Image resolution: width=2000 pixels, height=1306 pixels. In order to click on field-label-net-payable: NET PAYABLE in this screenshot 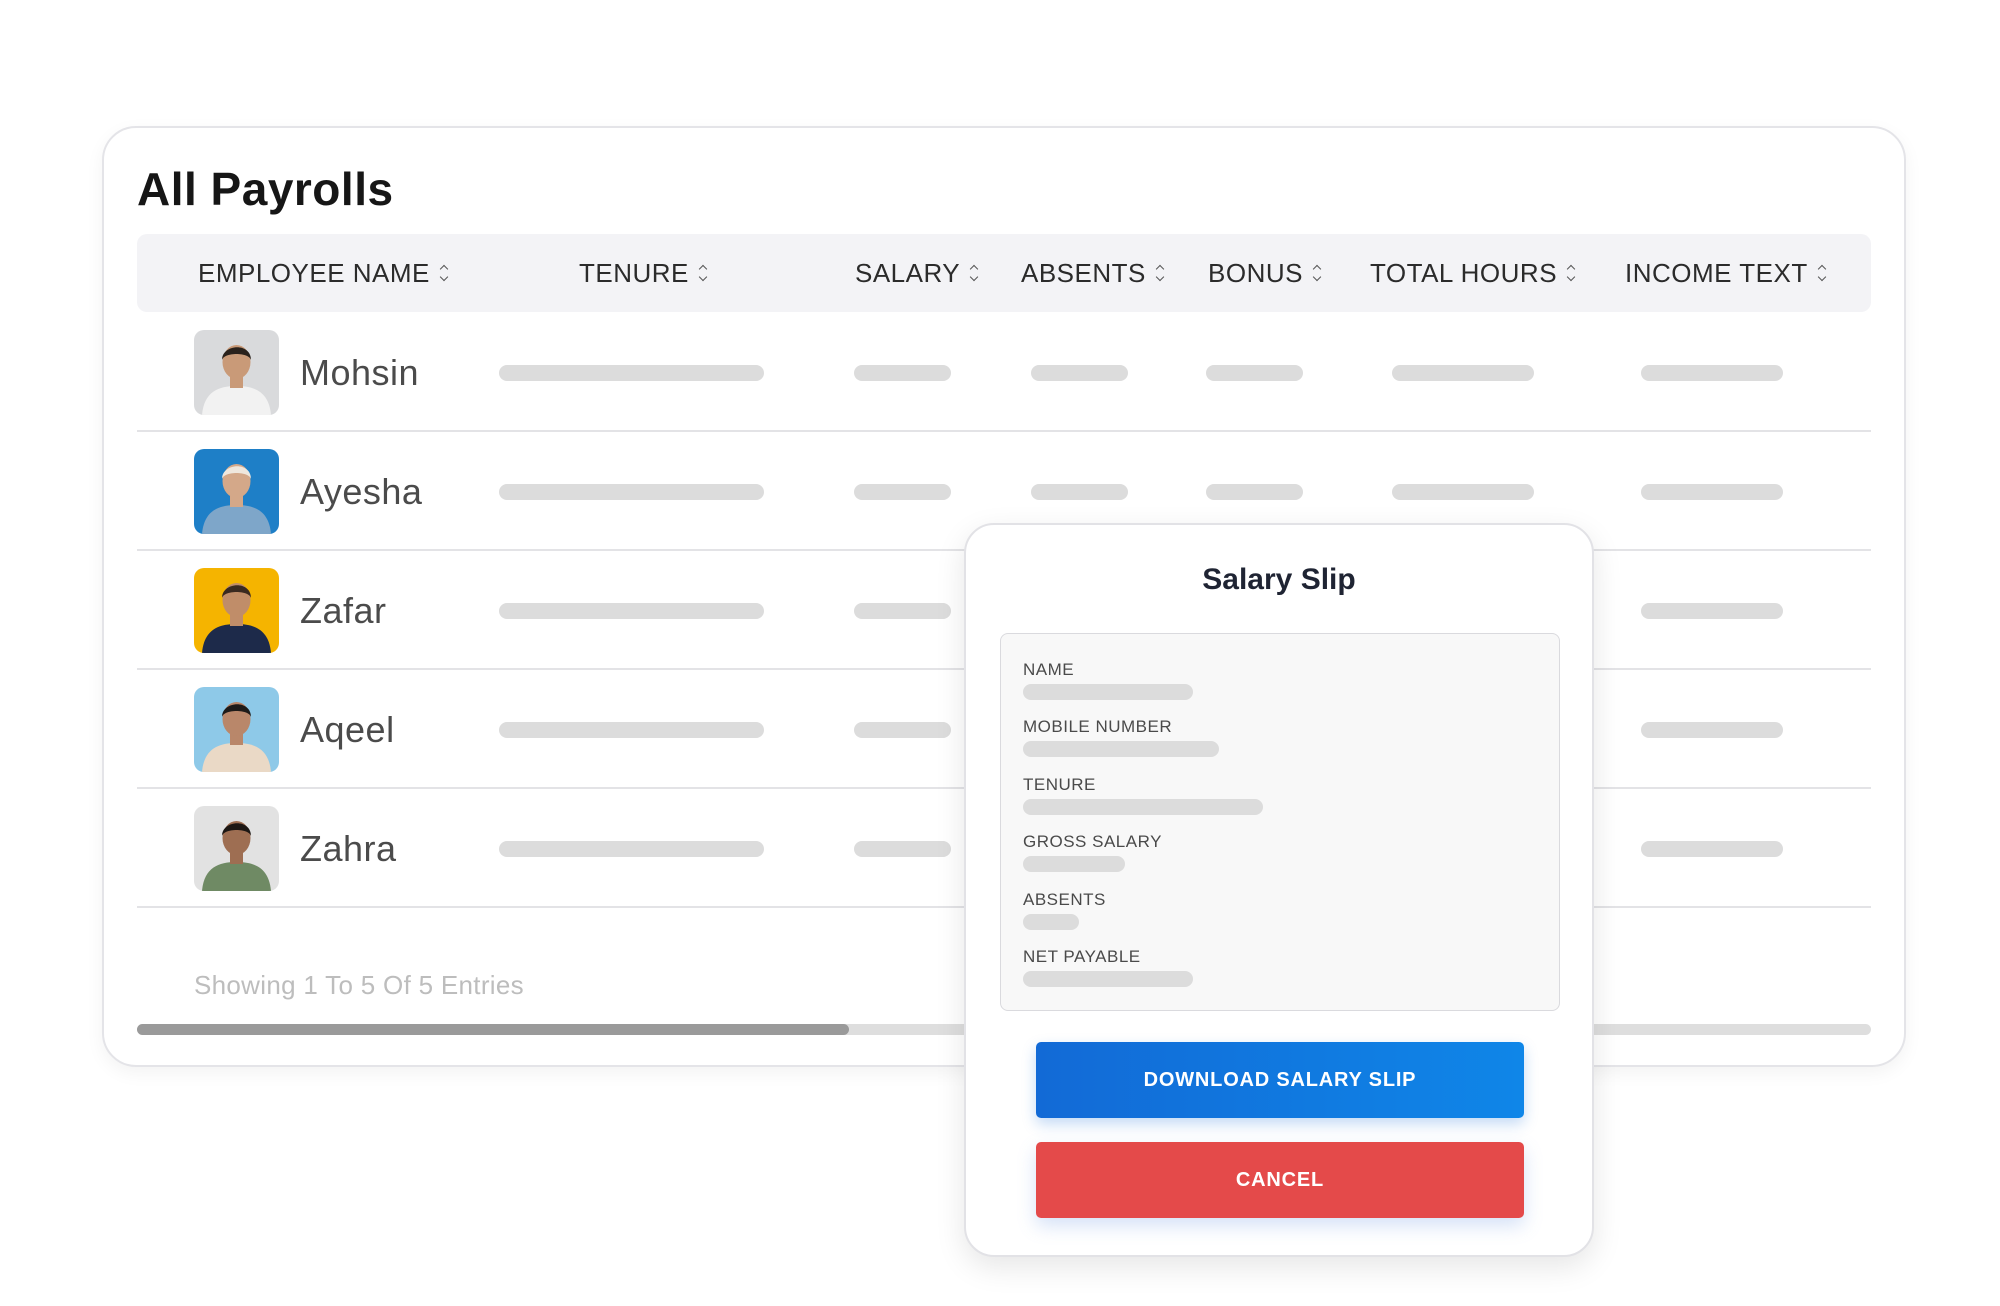, I will do `click(1082, 956)`.